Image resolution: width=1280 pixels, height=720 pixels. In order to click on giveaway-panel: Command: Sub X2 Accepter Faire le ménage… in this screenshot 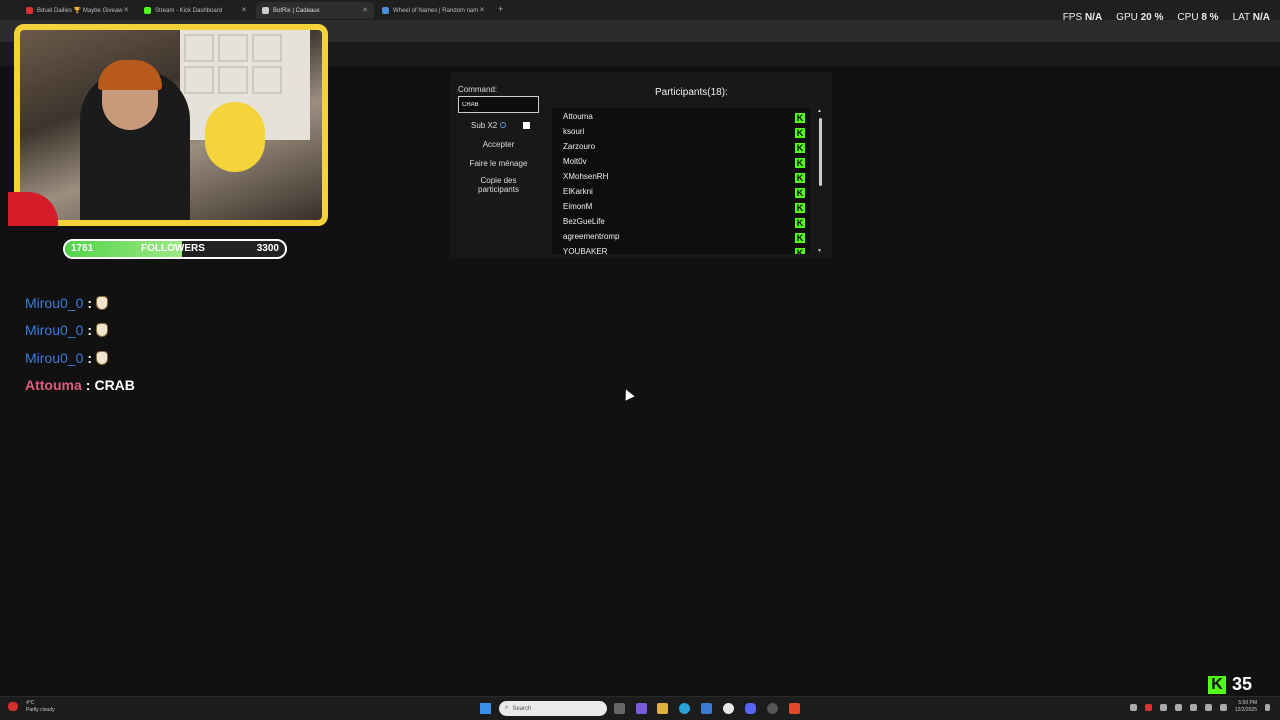, I will do `click(641, 165)`.